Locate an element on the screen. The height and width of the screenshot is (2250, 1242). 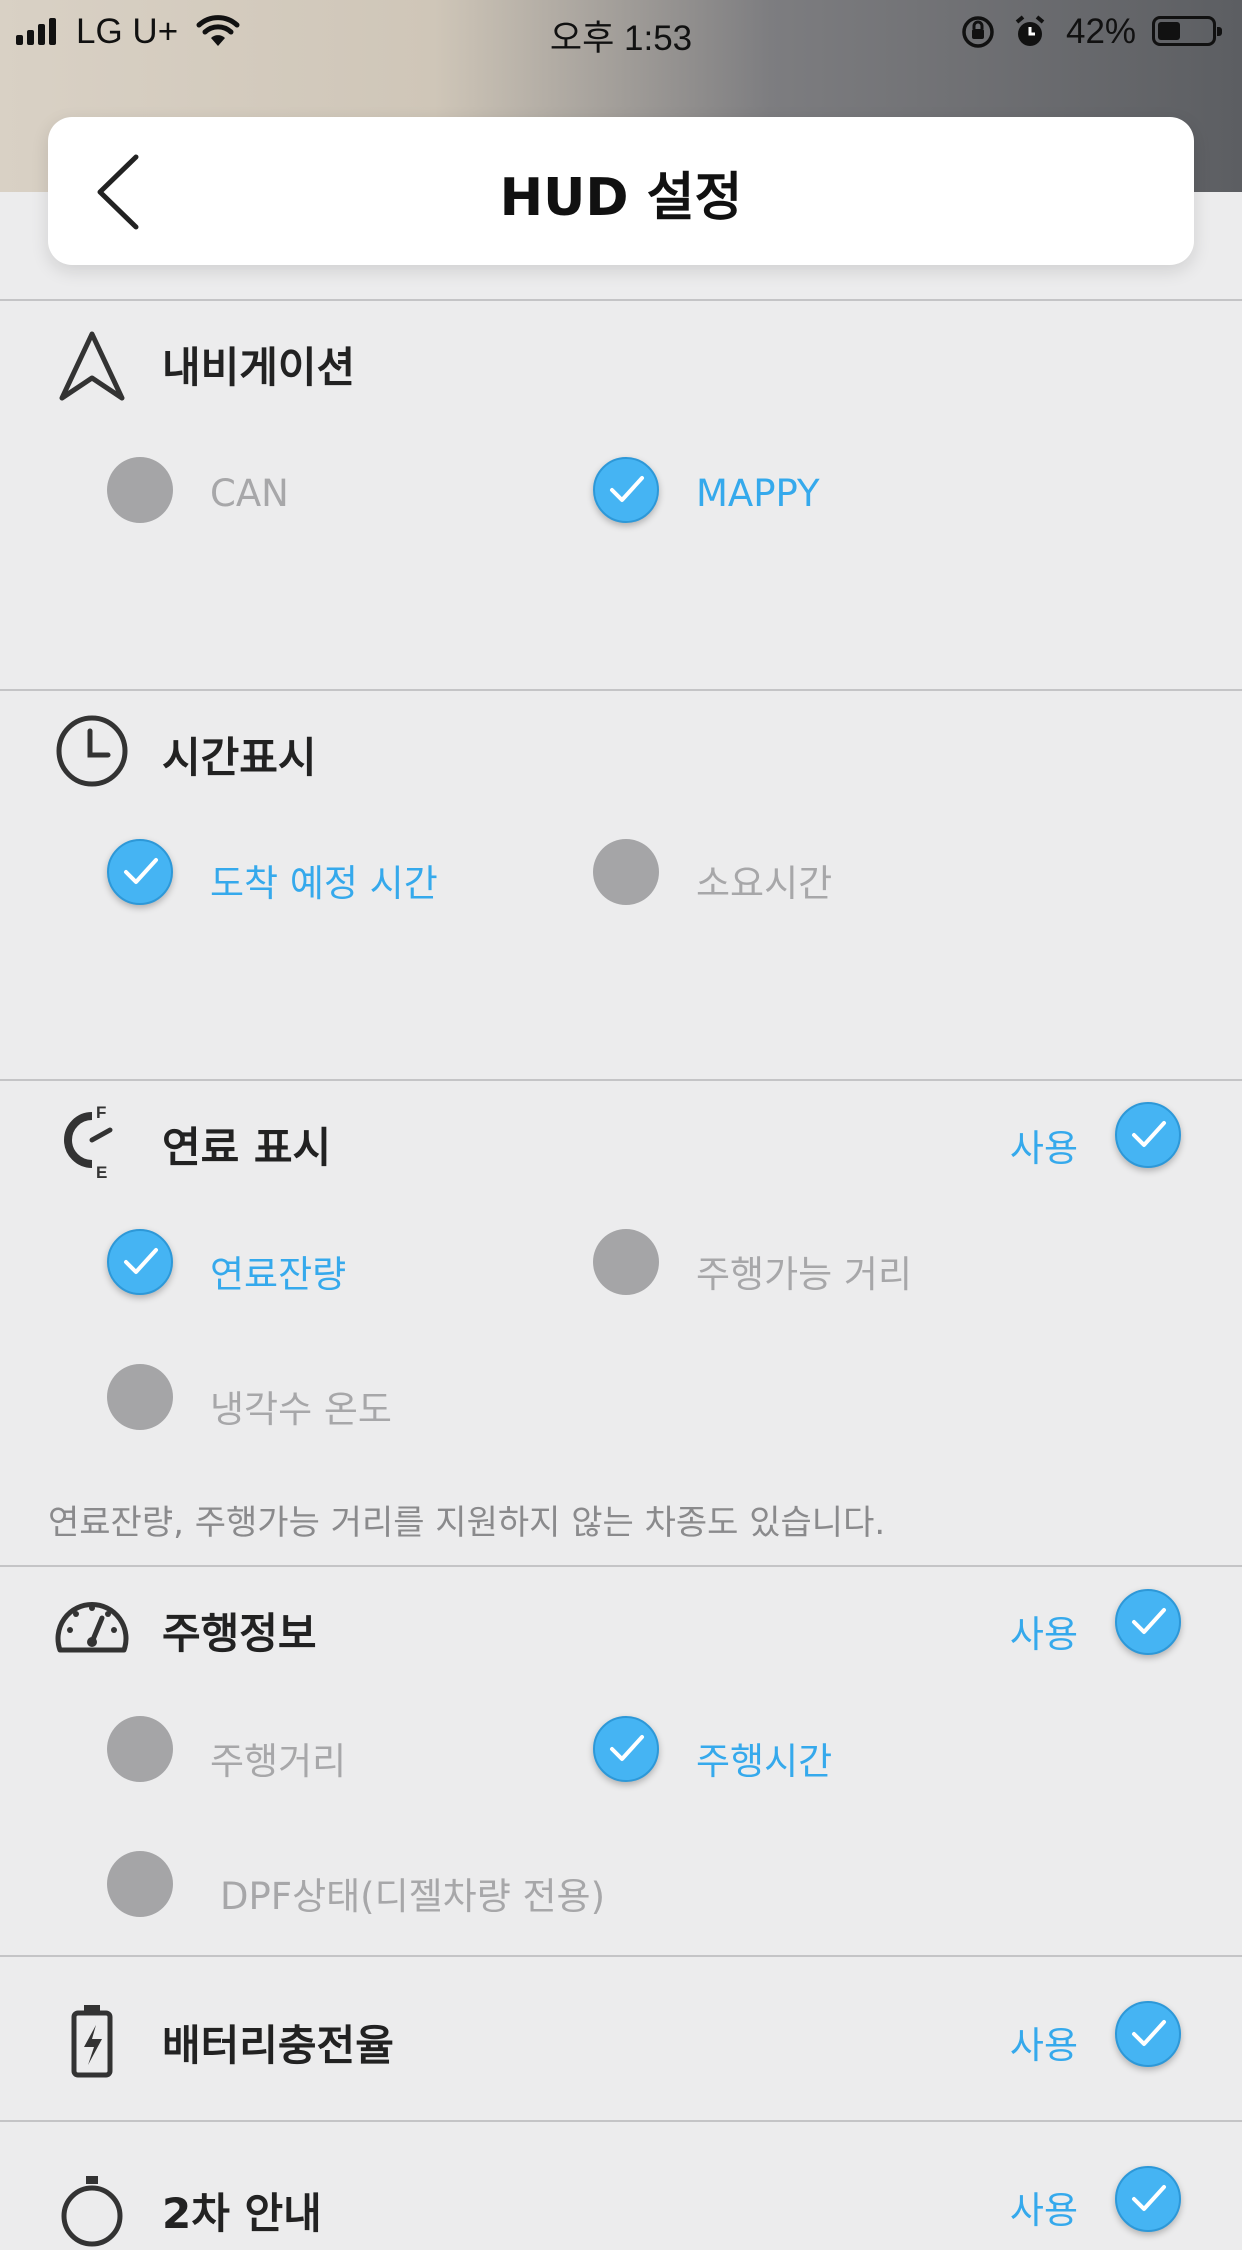
radio-can is located at coordinates (140, 490).